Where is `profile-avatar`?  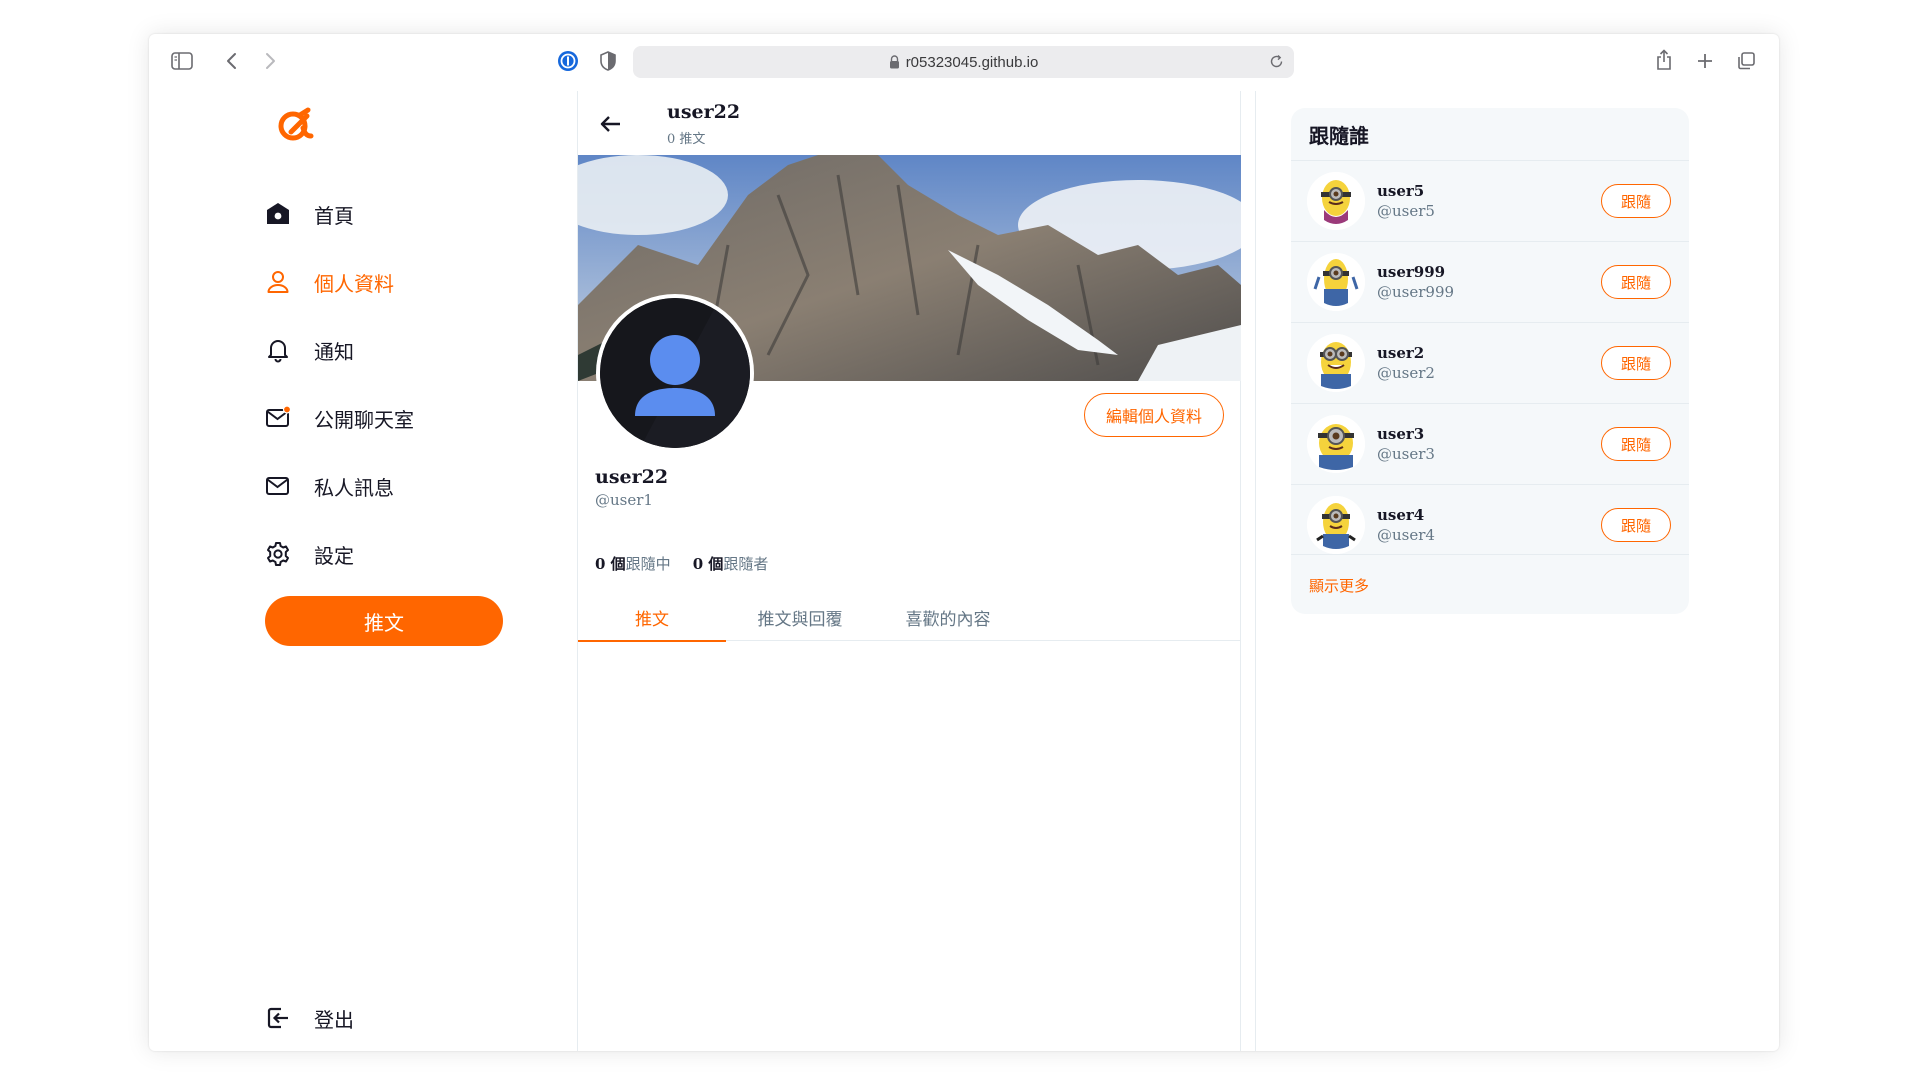 profile-avatar is located at coordinates (675, 373).